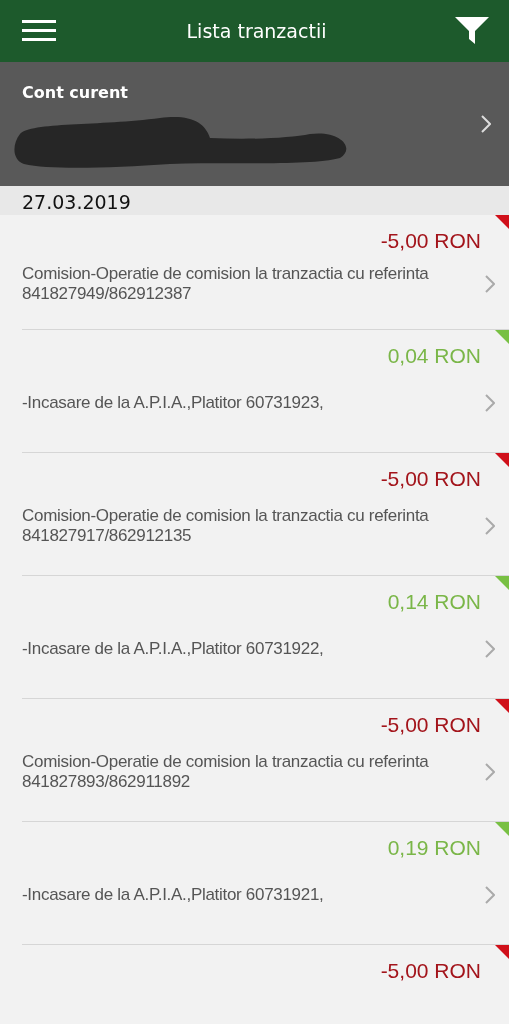 The height and width of the screenshot is (1024, 509). What do you see at coordinates (256, 31) in the screenshot?
I see `screen-title: Lista tranzactii` at bounding box center [256, 31].